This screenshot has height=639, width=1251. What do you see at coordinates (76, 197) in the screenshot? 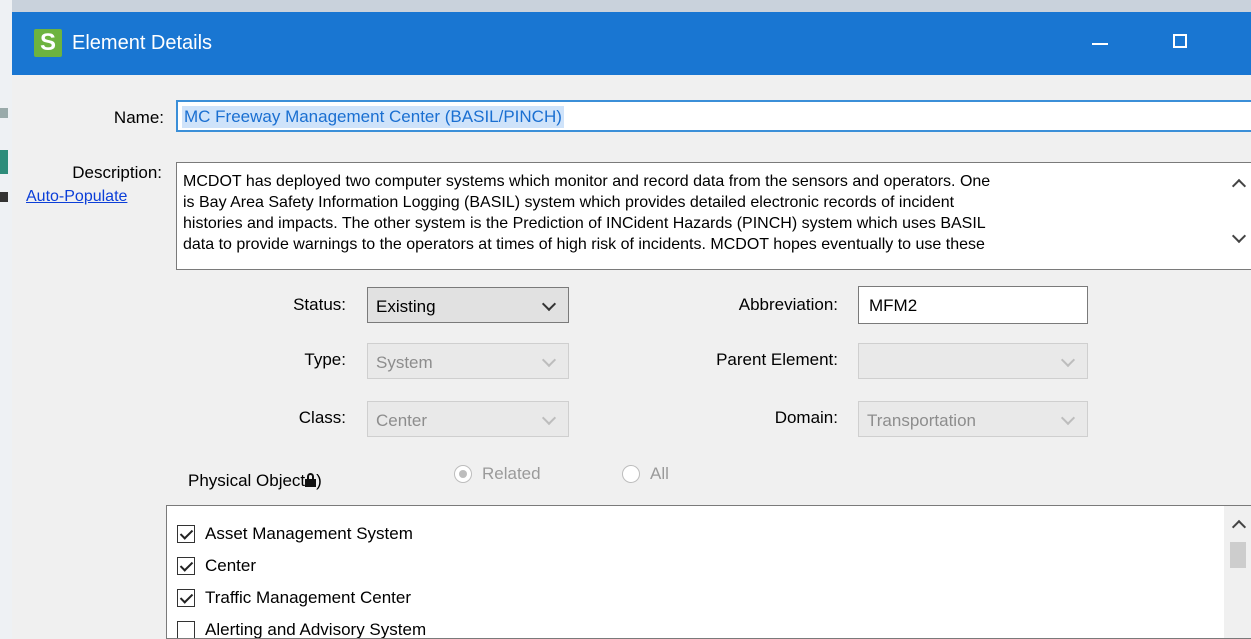
I see `auto-populate-link: Auto-Populate` at bounding box center [76, 197].